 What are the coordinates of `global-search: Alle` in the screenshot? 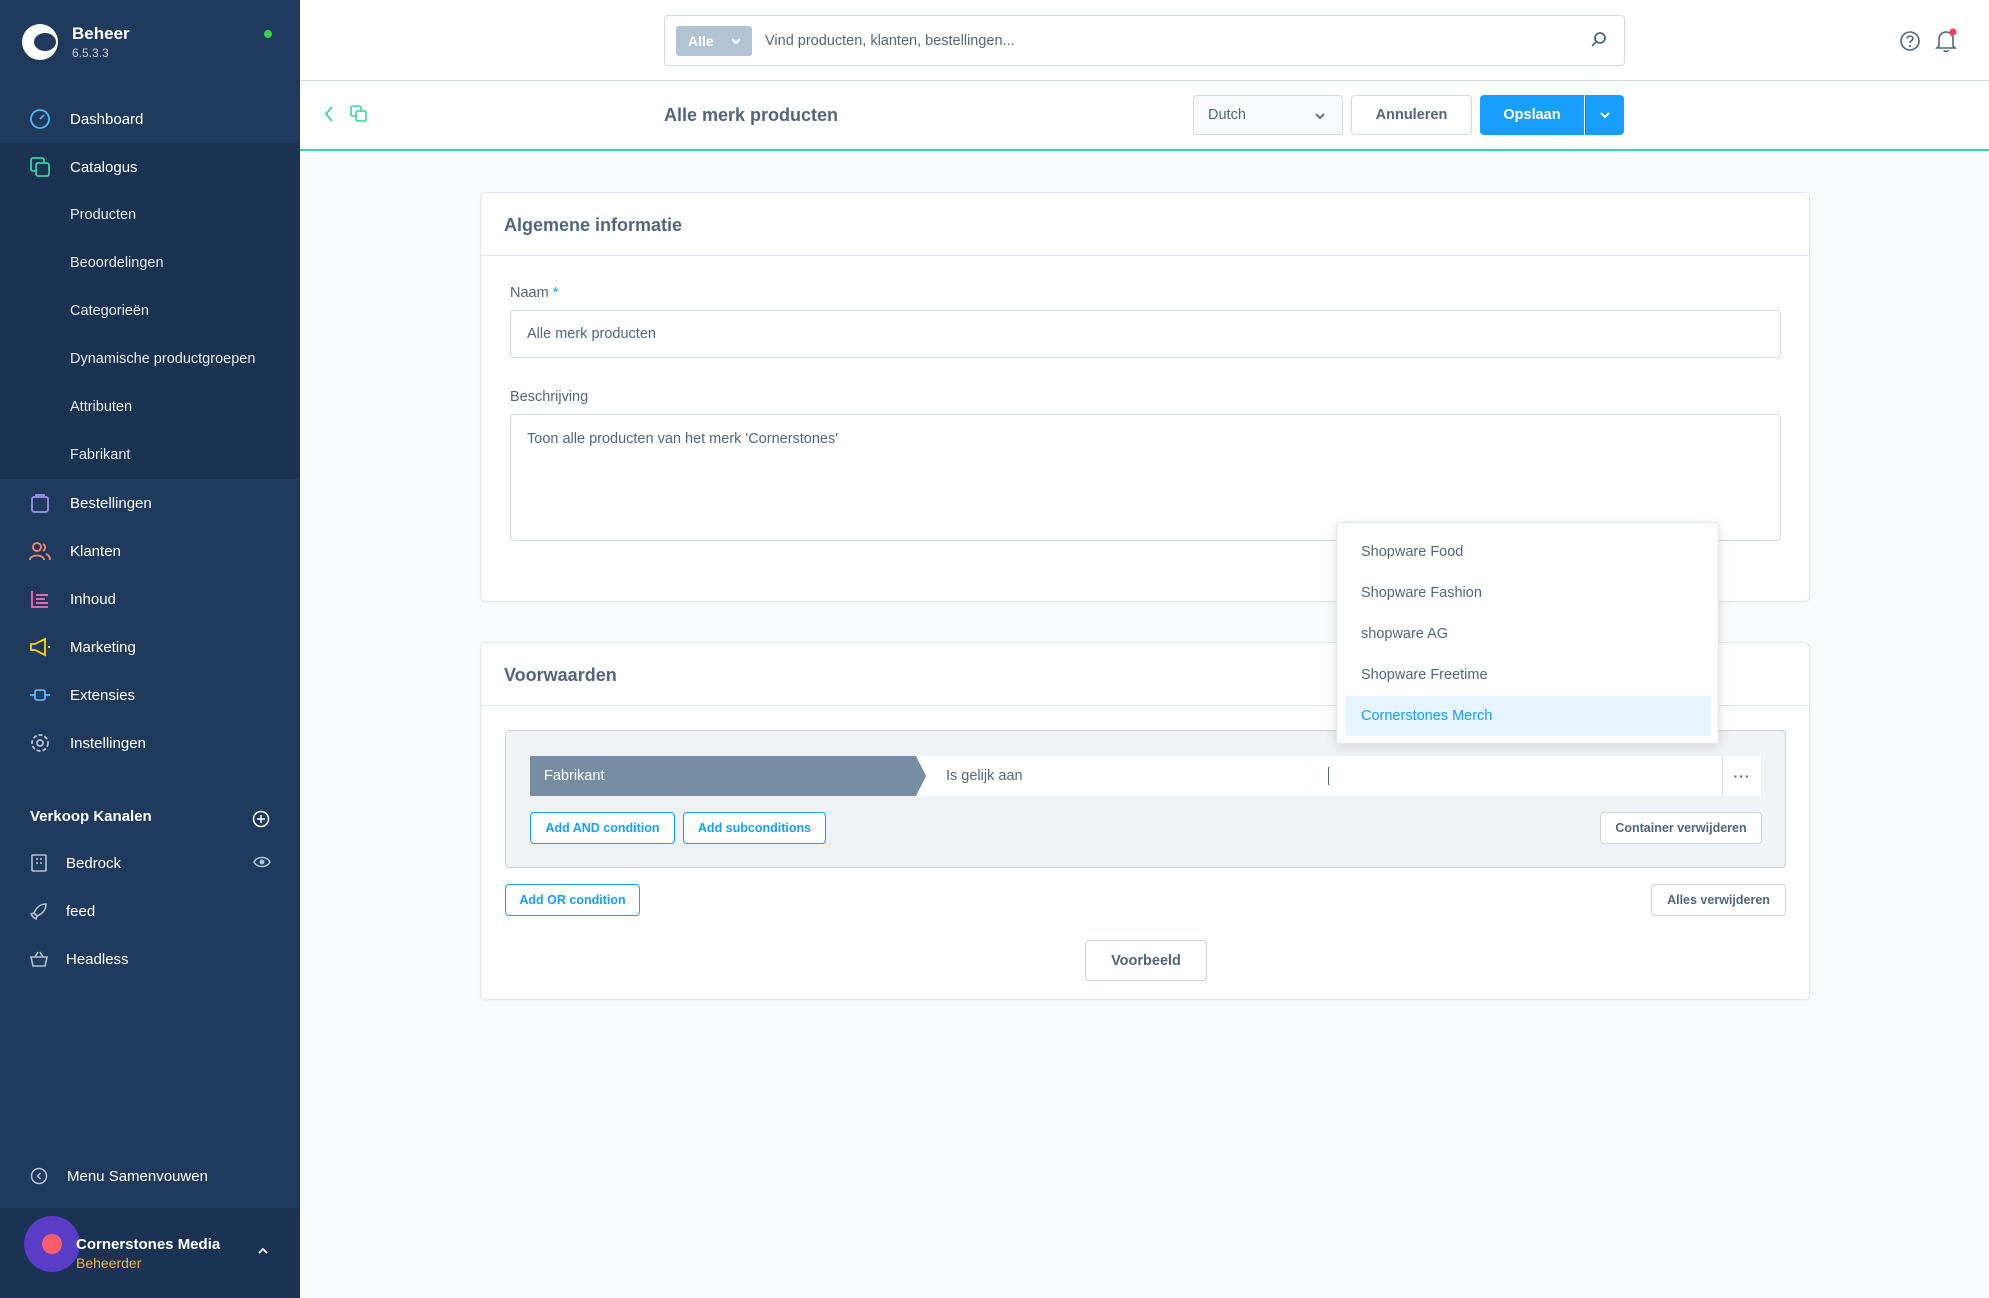 It's located at (1144, 40).